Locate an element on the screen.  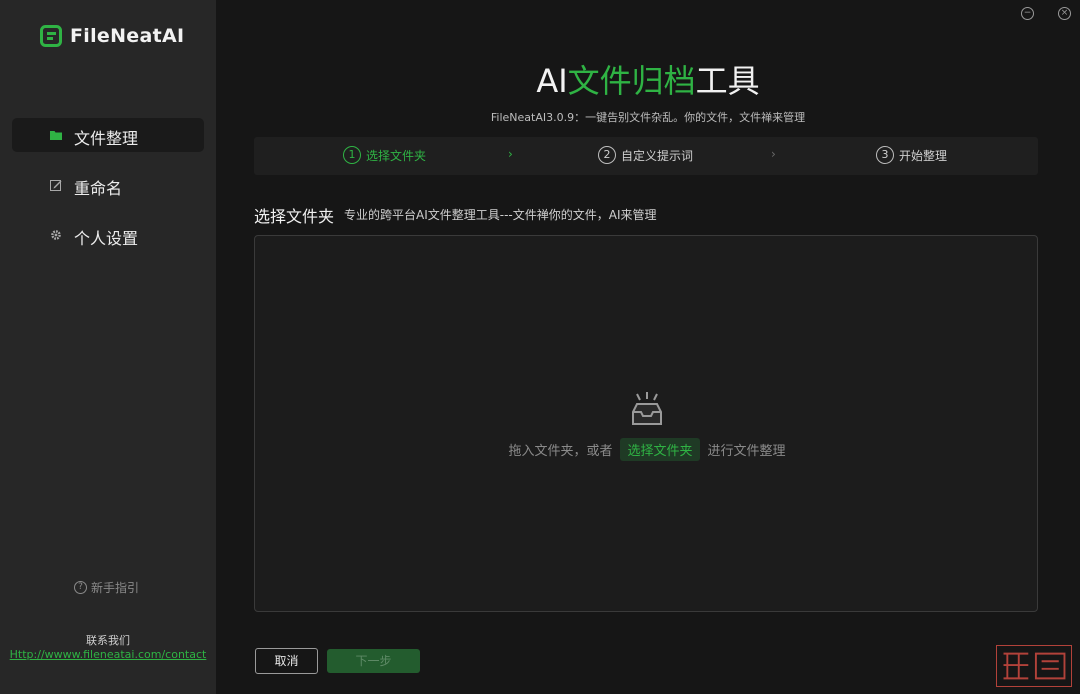
next-step-button: 下一步 is located at coordinates (373, 661).